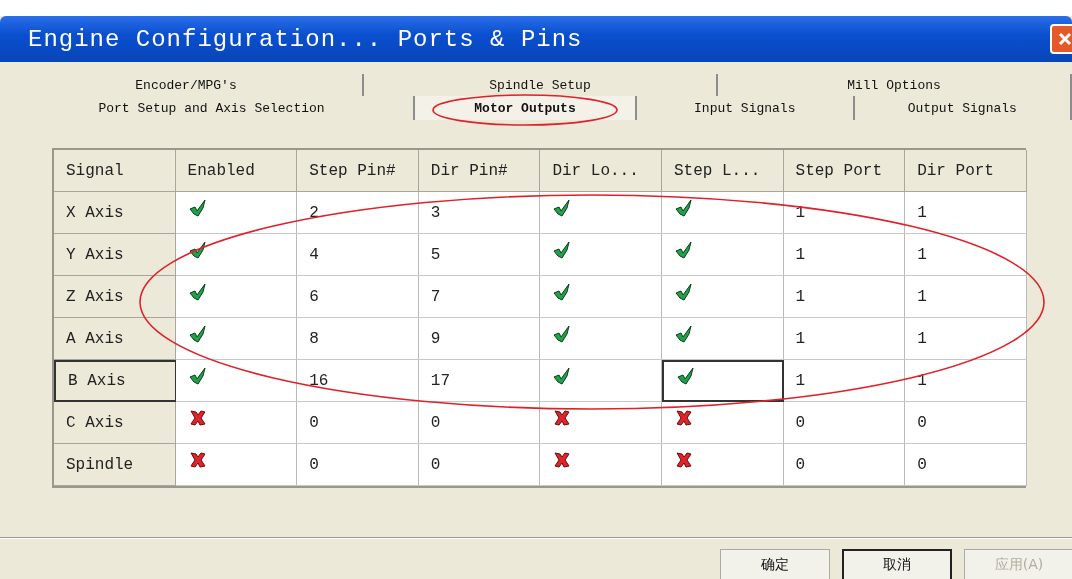 This screenshot has width=1072, height=579. Describe the element at coordinates (775, 564) in the screenshot. I see `dialog-button: 确定` at that location.